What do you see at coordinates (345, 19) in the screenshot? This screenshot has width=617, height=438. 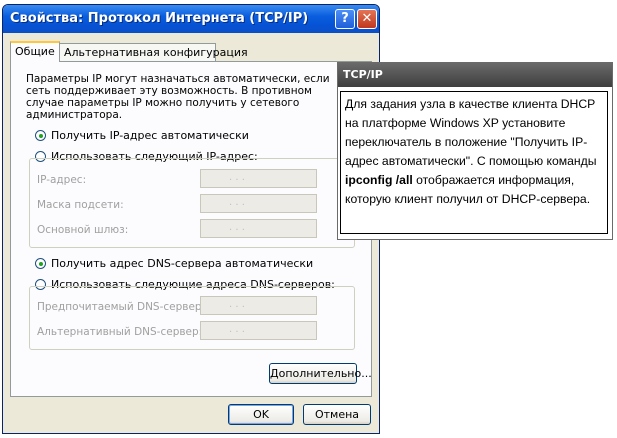 I see `help-button: ?` at bounding box center [345, 19].